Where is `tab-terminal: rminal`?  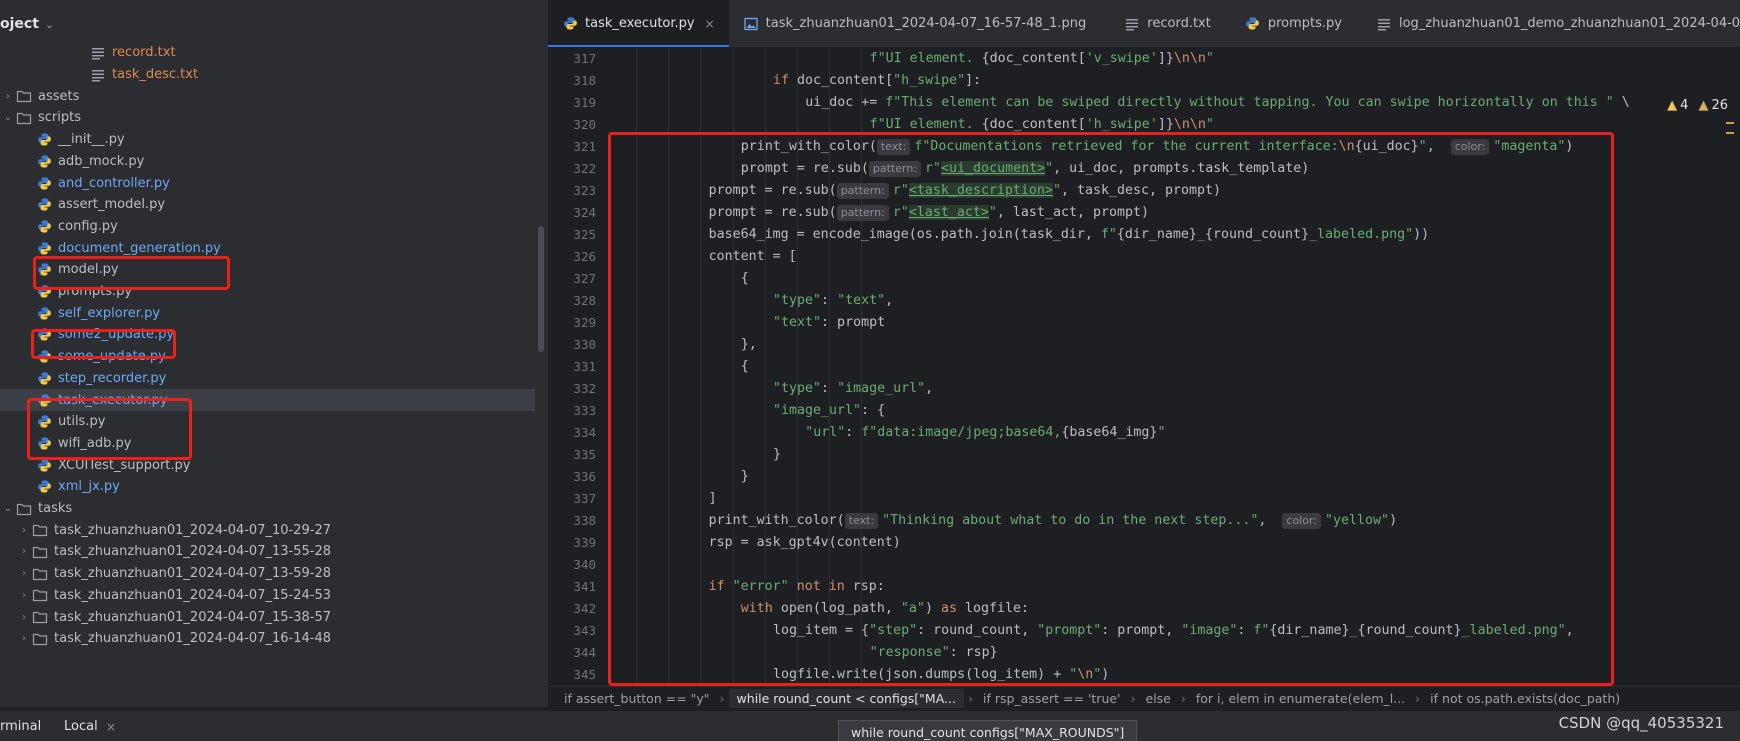 tab-terminal: rminal is located at coordinates (20, 726).